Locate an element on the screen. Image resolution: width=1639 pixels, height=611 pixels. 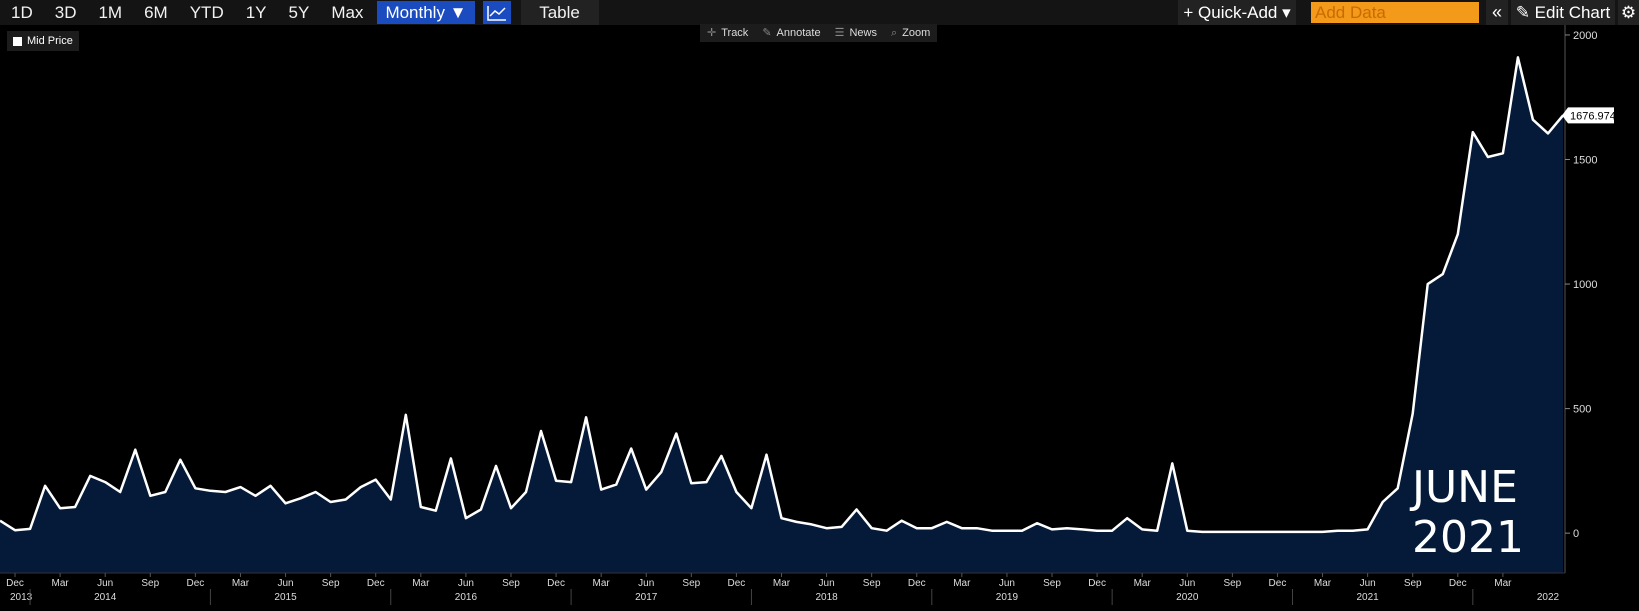
x-year-label: 2018 is located at coordinates (826, 597).